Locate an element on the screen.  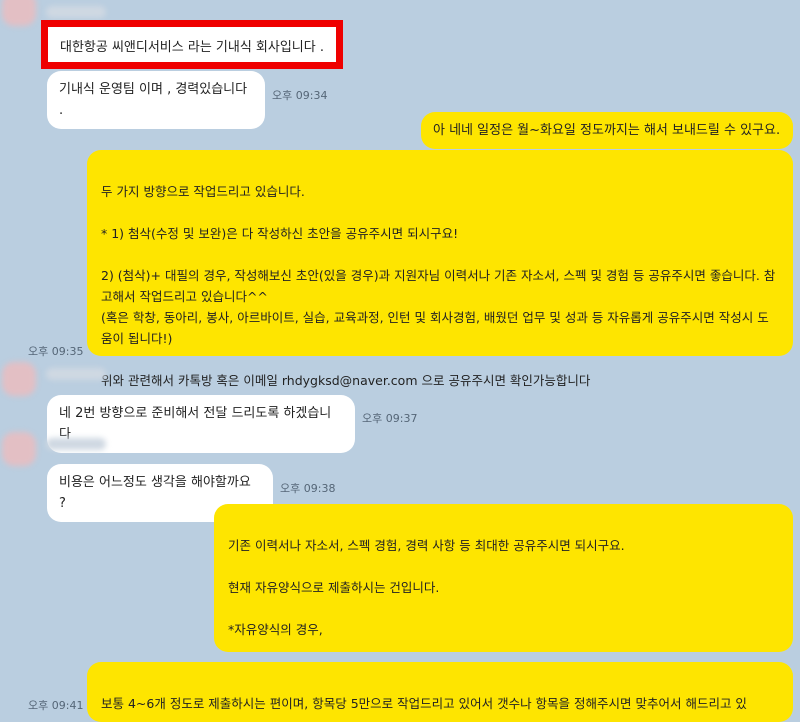
message-text: 기내식 운영팀 이며 , 경력있습니다 . is located at coordinates (153, 100).